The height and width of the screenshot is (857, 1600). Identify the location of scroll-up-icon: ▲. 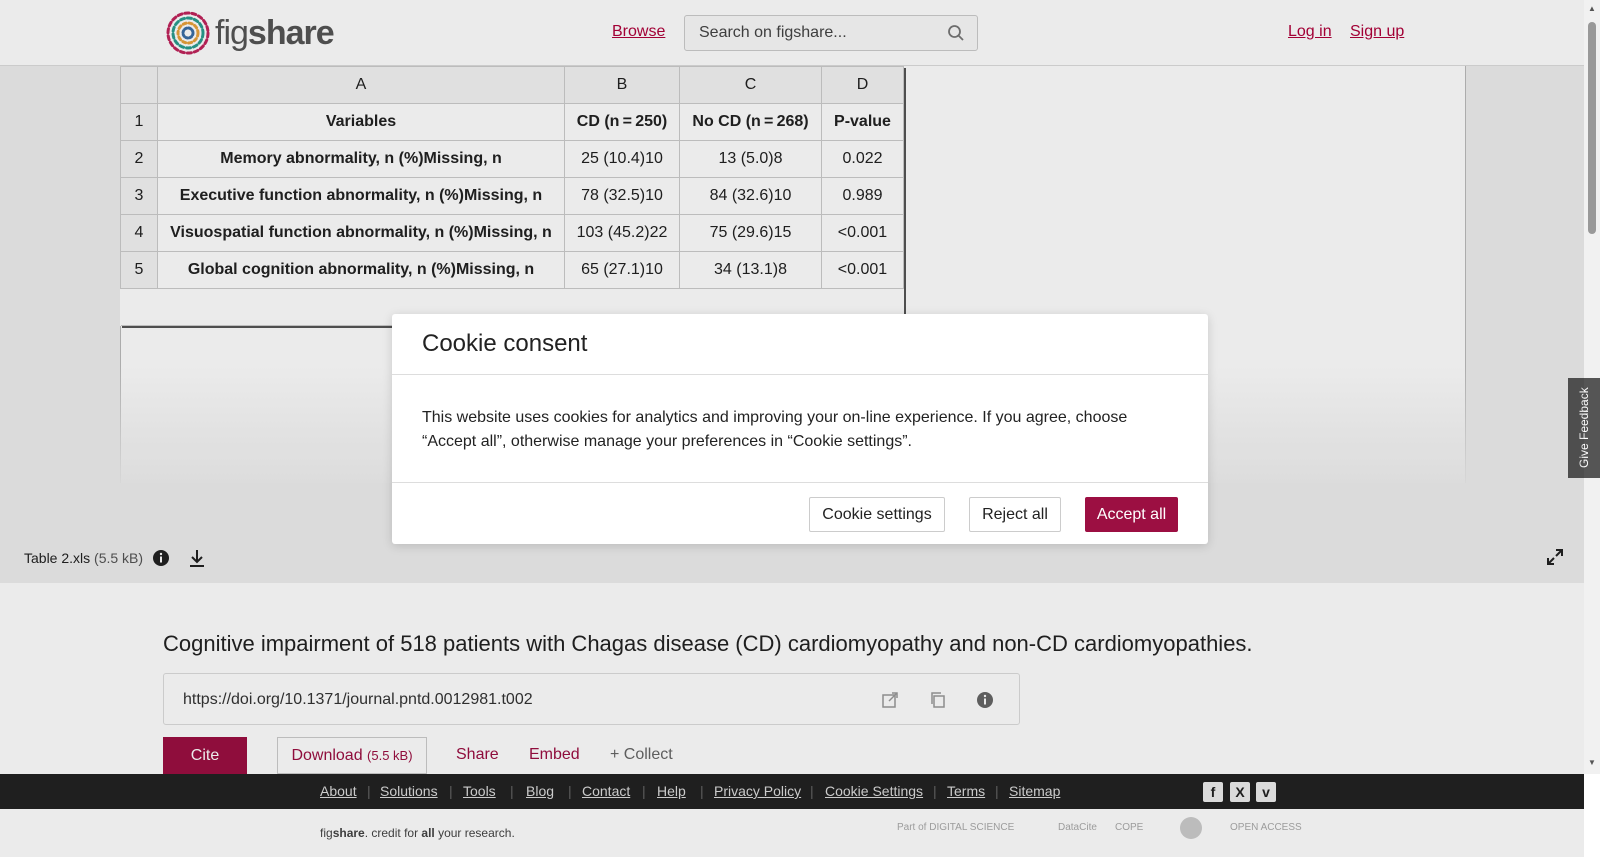
(1592, 8).